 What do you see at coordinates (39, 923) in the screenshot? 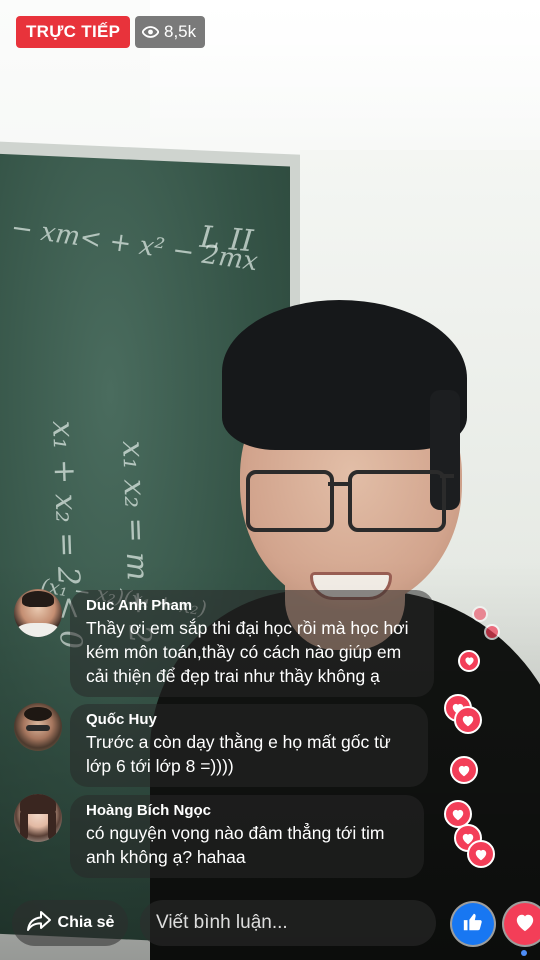
I see `share-arrow-icon` at bounding box center [39, 923].